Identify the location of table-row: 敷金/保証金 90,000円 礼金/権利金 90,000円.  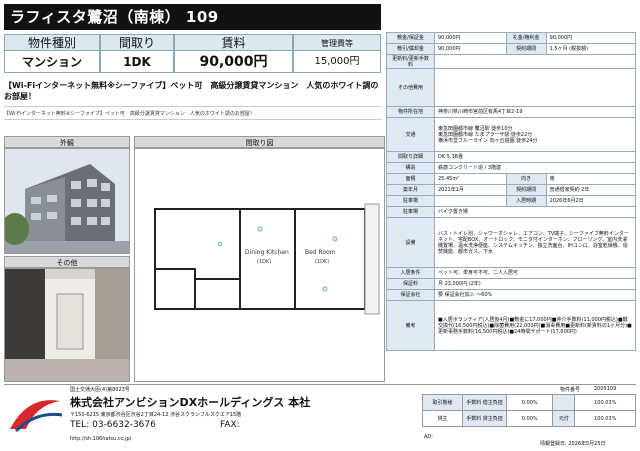
(511, 38).